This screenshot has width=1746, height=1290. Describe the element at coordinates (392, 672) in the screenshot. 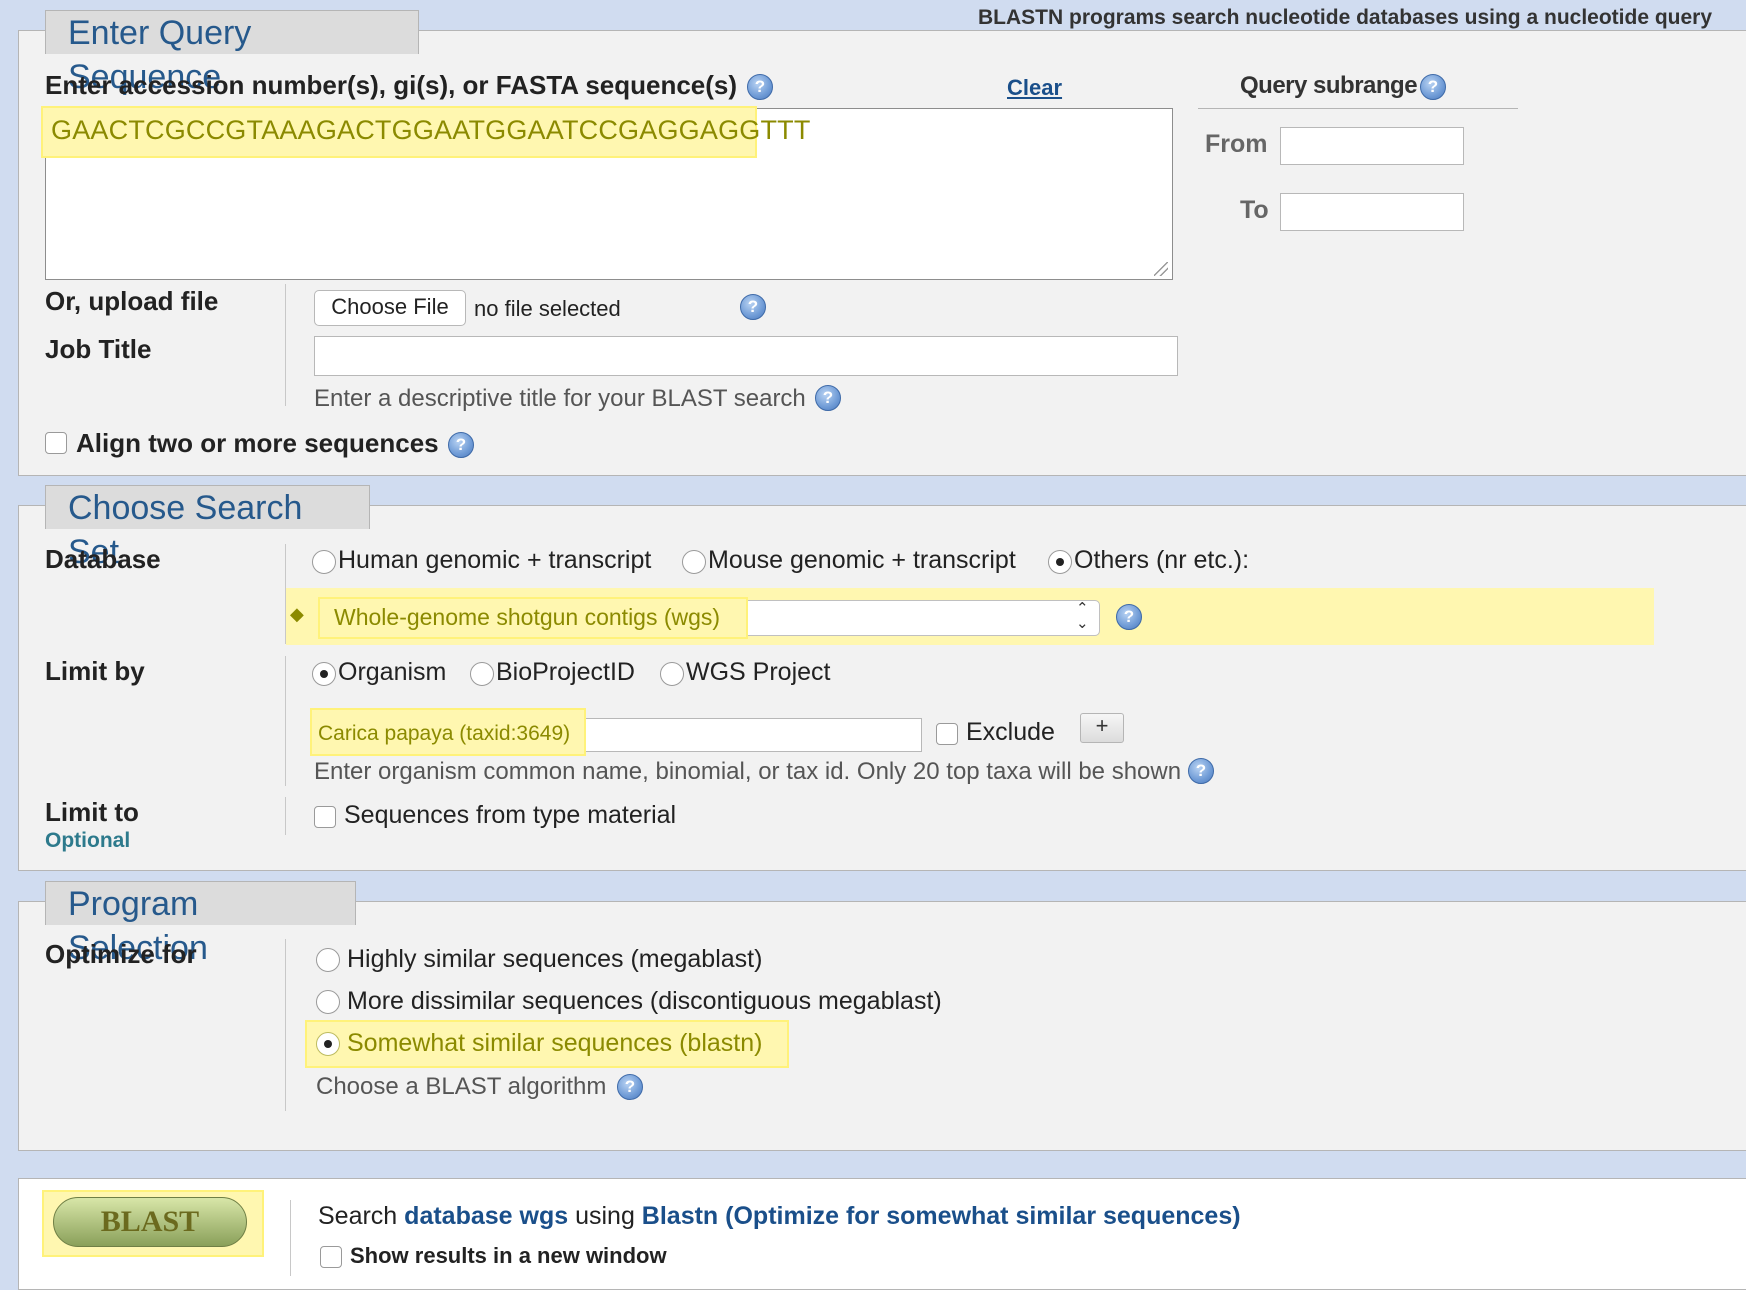

I see `limit-option-organism: Organism` at that location.